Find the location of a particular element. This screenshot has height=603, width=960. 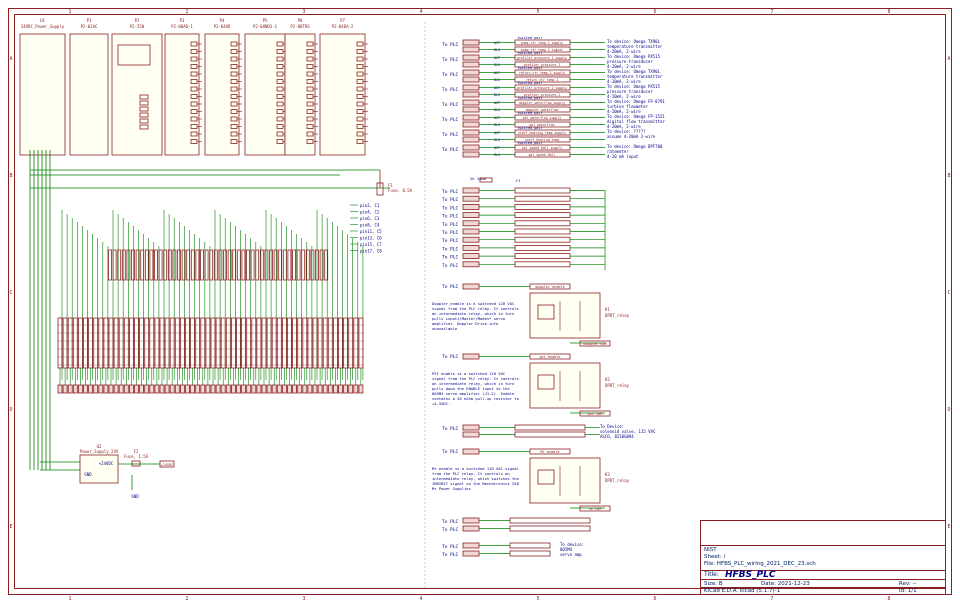

wire-color: BLK is located at coordinates (497, 80).